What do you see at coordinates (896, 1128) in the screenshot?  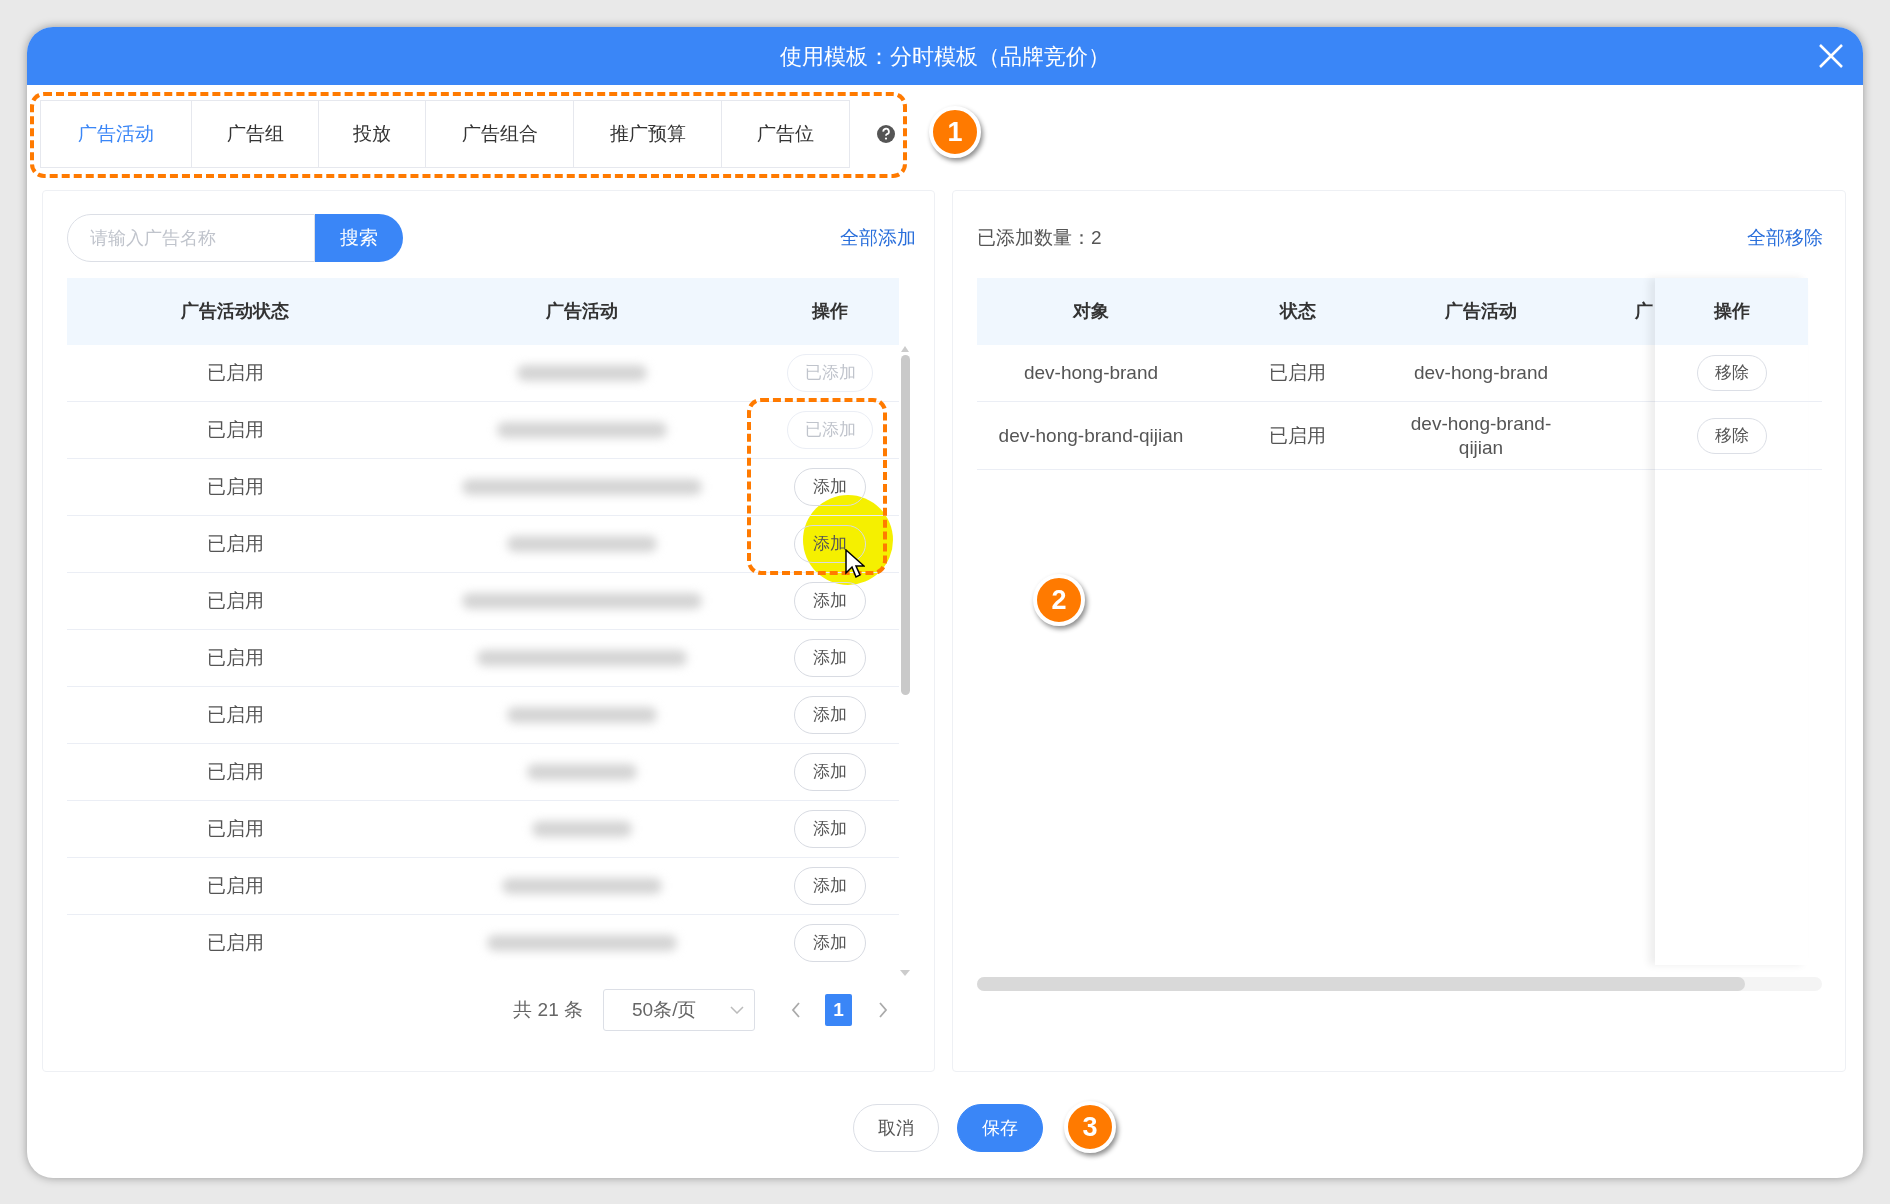 I see `cancel-button: 取消` at bounding box center [896, 1128].